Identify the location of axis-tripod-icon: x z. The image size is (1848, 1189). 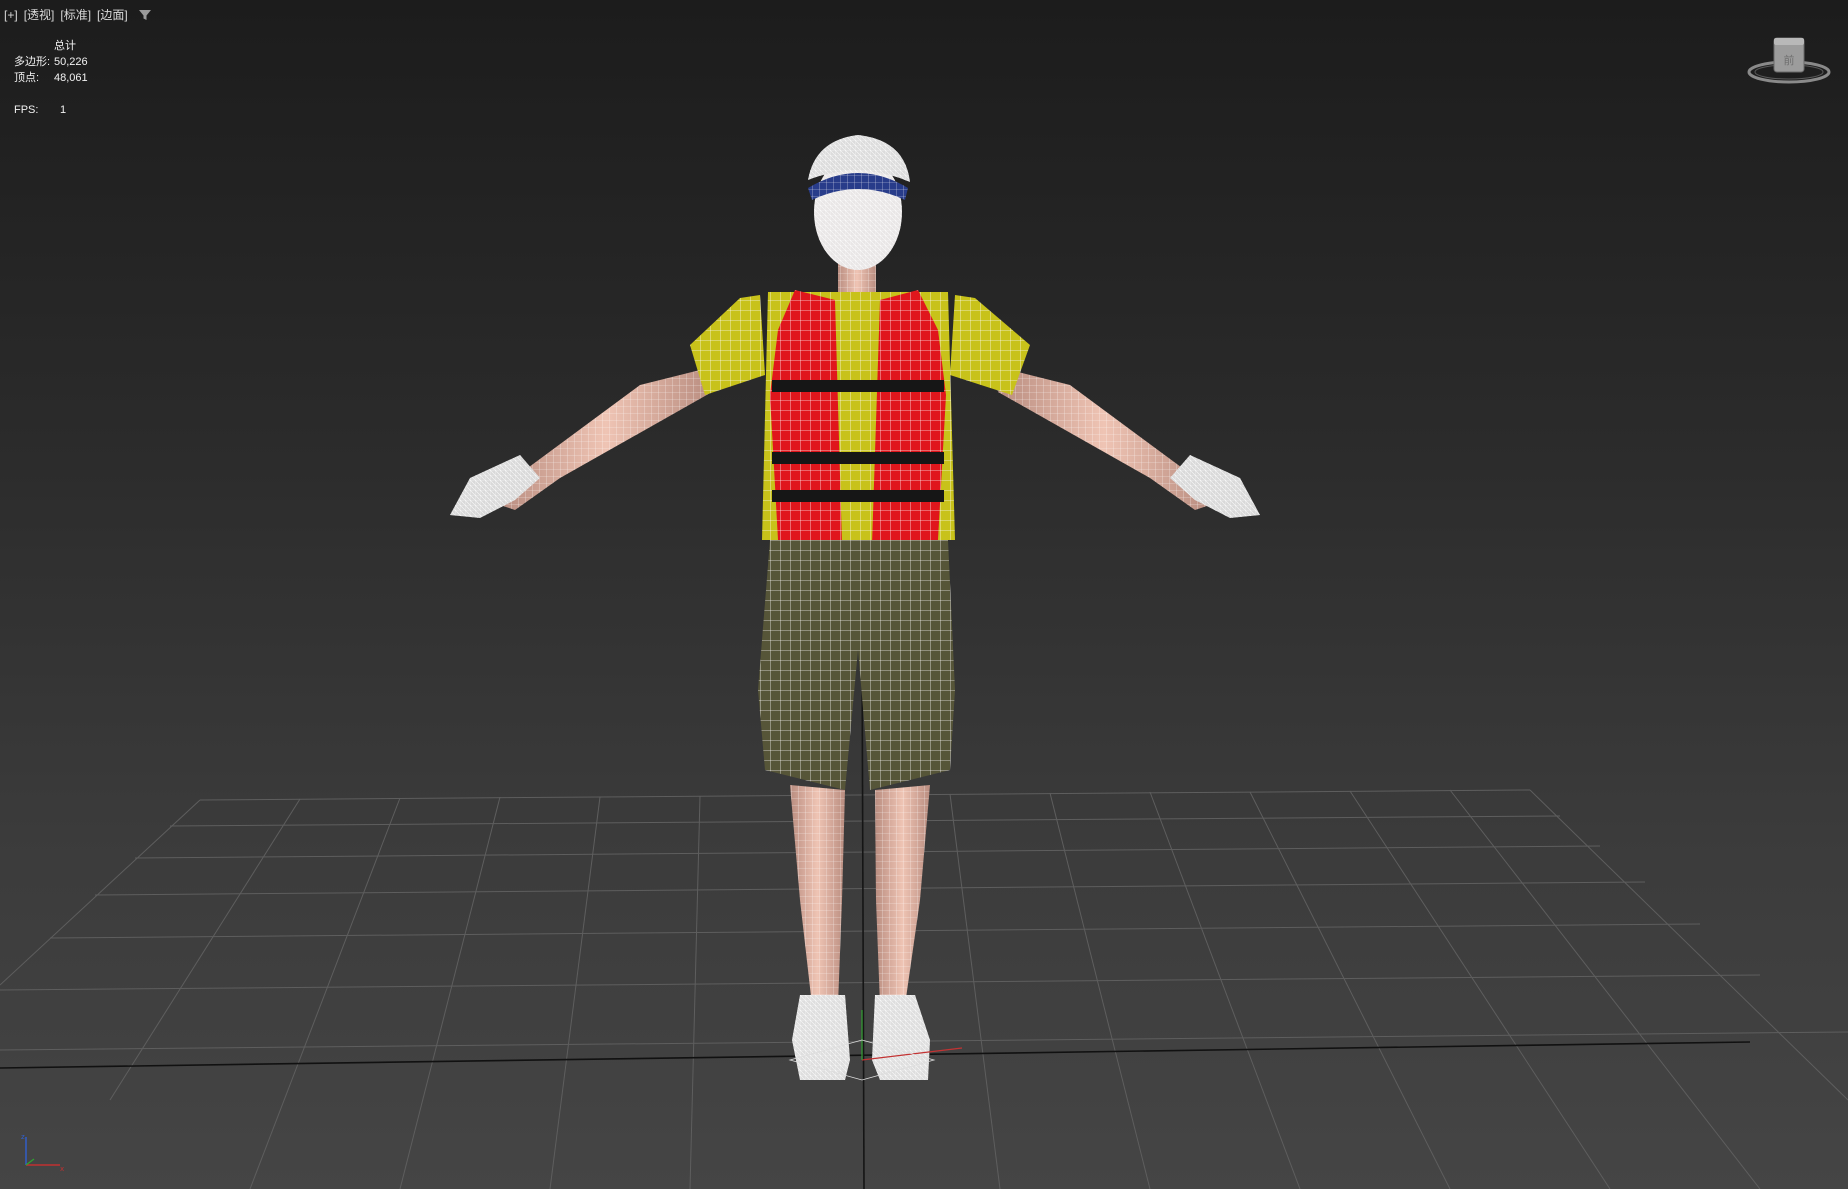
(42, 1153).